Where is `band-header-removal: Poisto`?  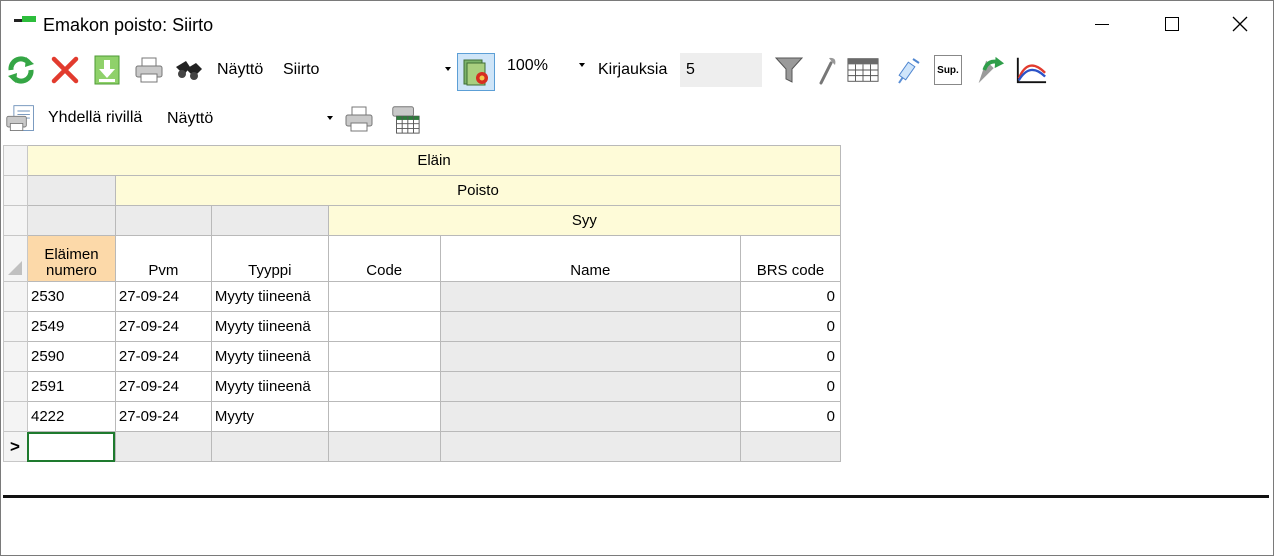
band-header-removal: Poisto is located at coordinates (478, 190).